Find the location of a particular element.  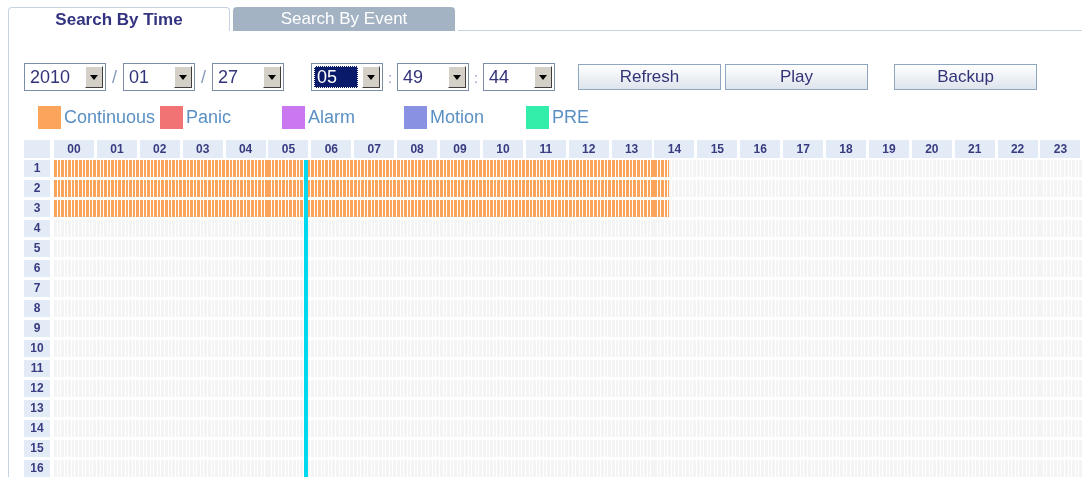

time-dropdown: 49 is located at coordinates (433, 77).